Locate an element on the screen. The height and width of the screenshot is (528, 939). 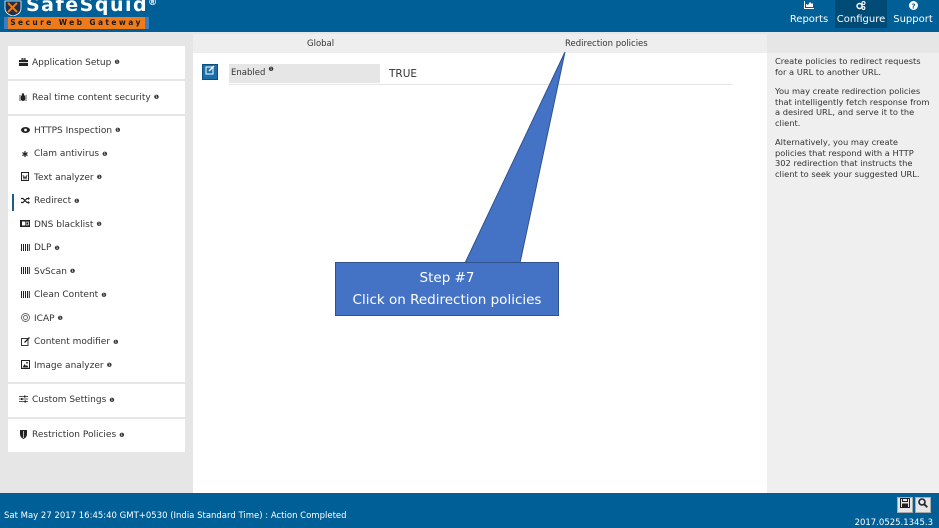
file-word-icon is located at coordinates (25, 177).